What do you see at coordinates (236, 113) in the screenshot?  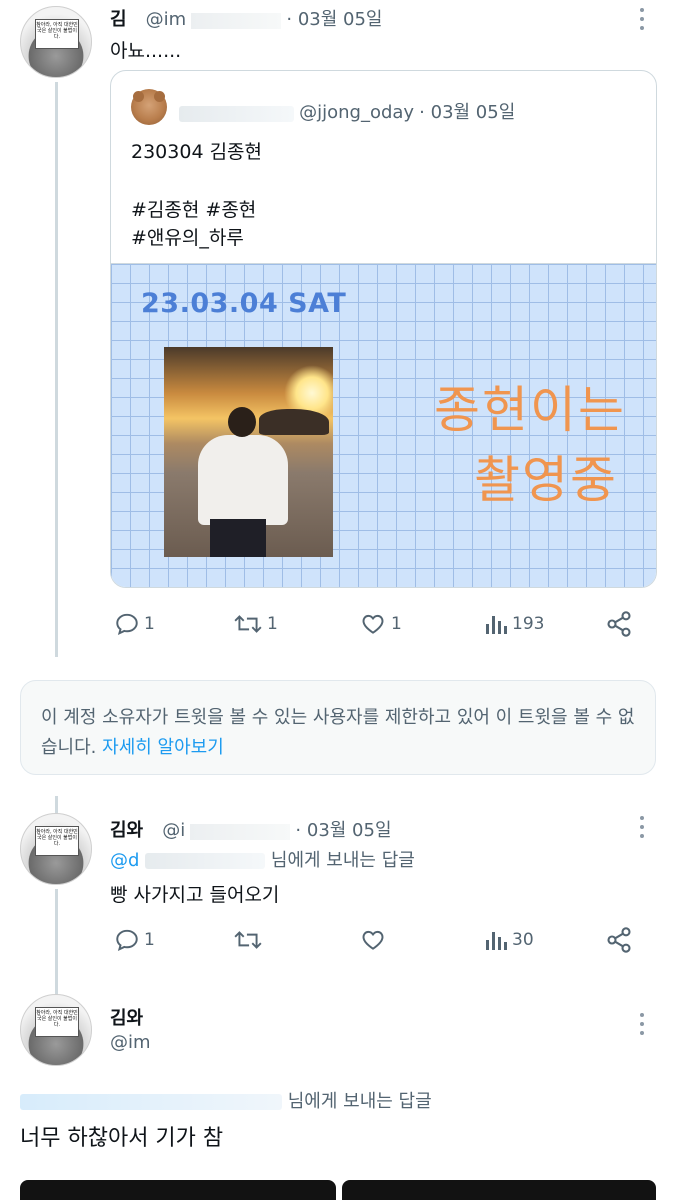 I see `redacted-name` at bounding box center [236, 113].